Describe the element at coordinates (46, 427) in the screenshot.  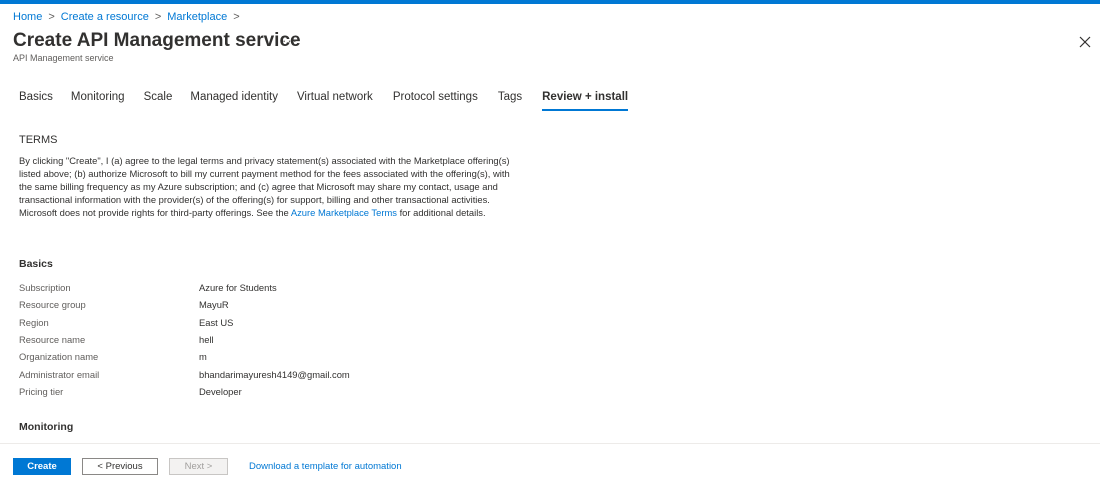
I see `monitoring-section-heading: Monitoring` at that location.